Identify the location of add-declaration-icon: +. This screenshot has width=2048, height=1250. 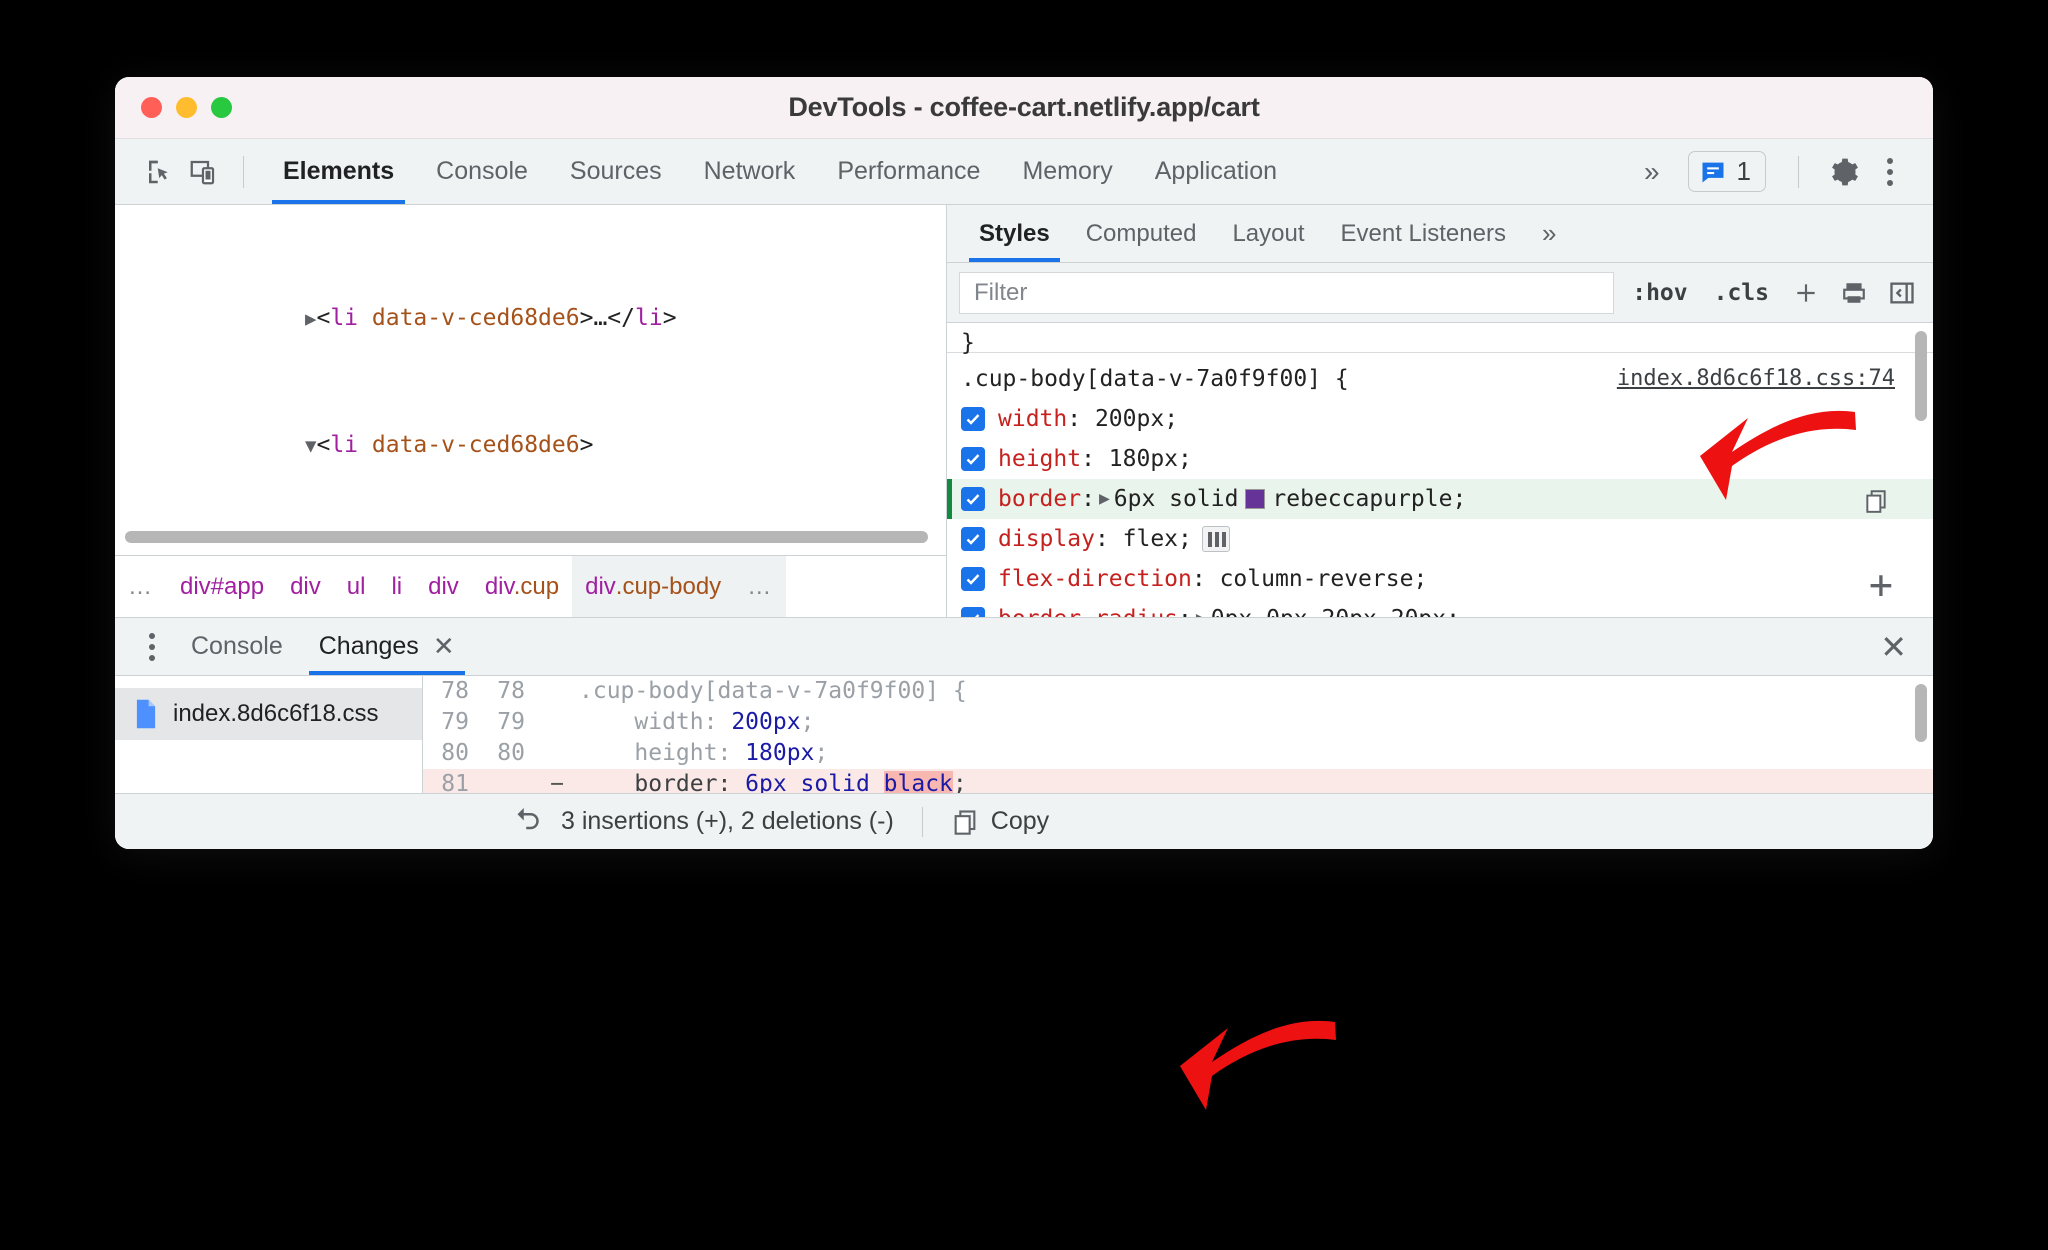
(1881, 585).